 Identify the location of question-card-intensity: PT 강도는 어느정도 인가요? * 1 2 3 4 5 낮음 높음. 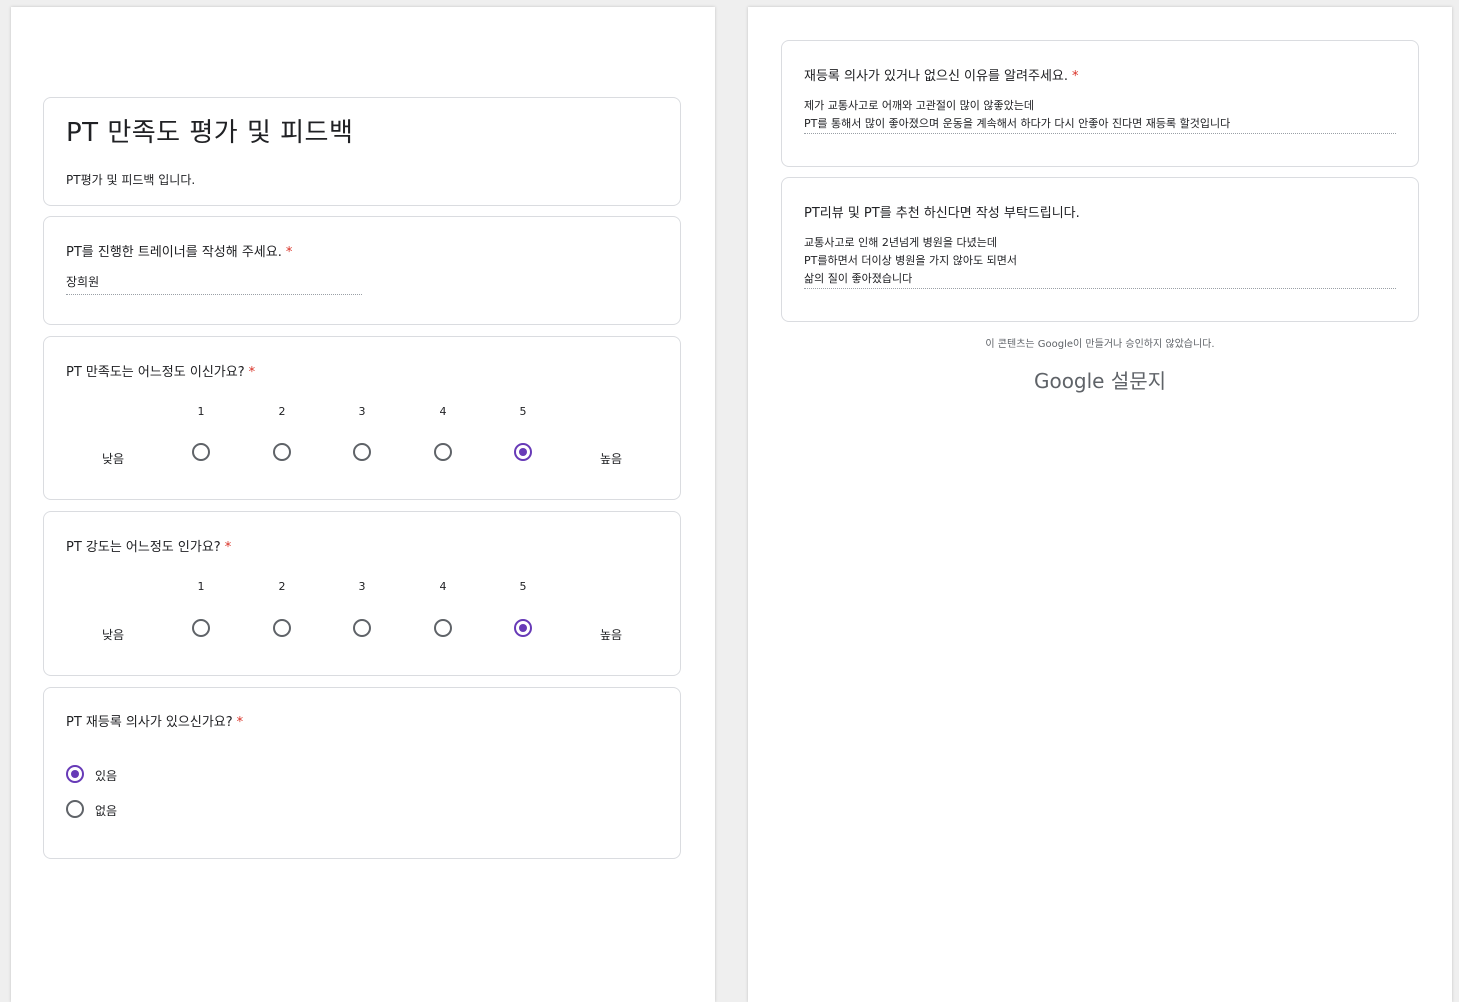
(362, 593).